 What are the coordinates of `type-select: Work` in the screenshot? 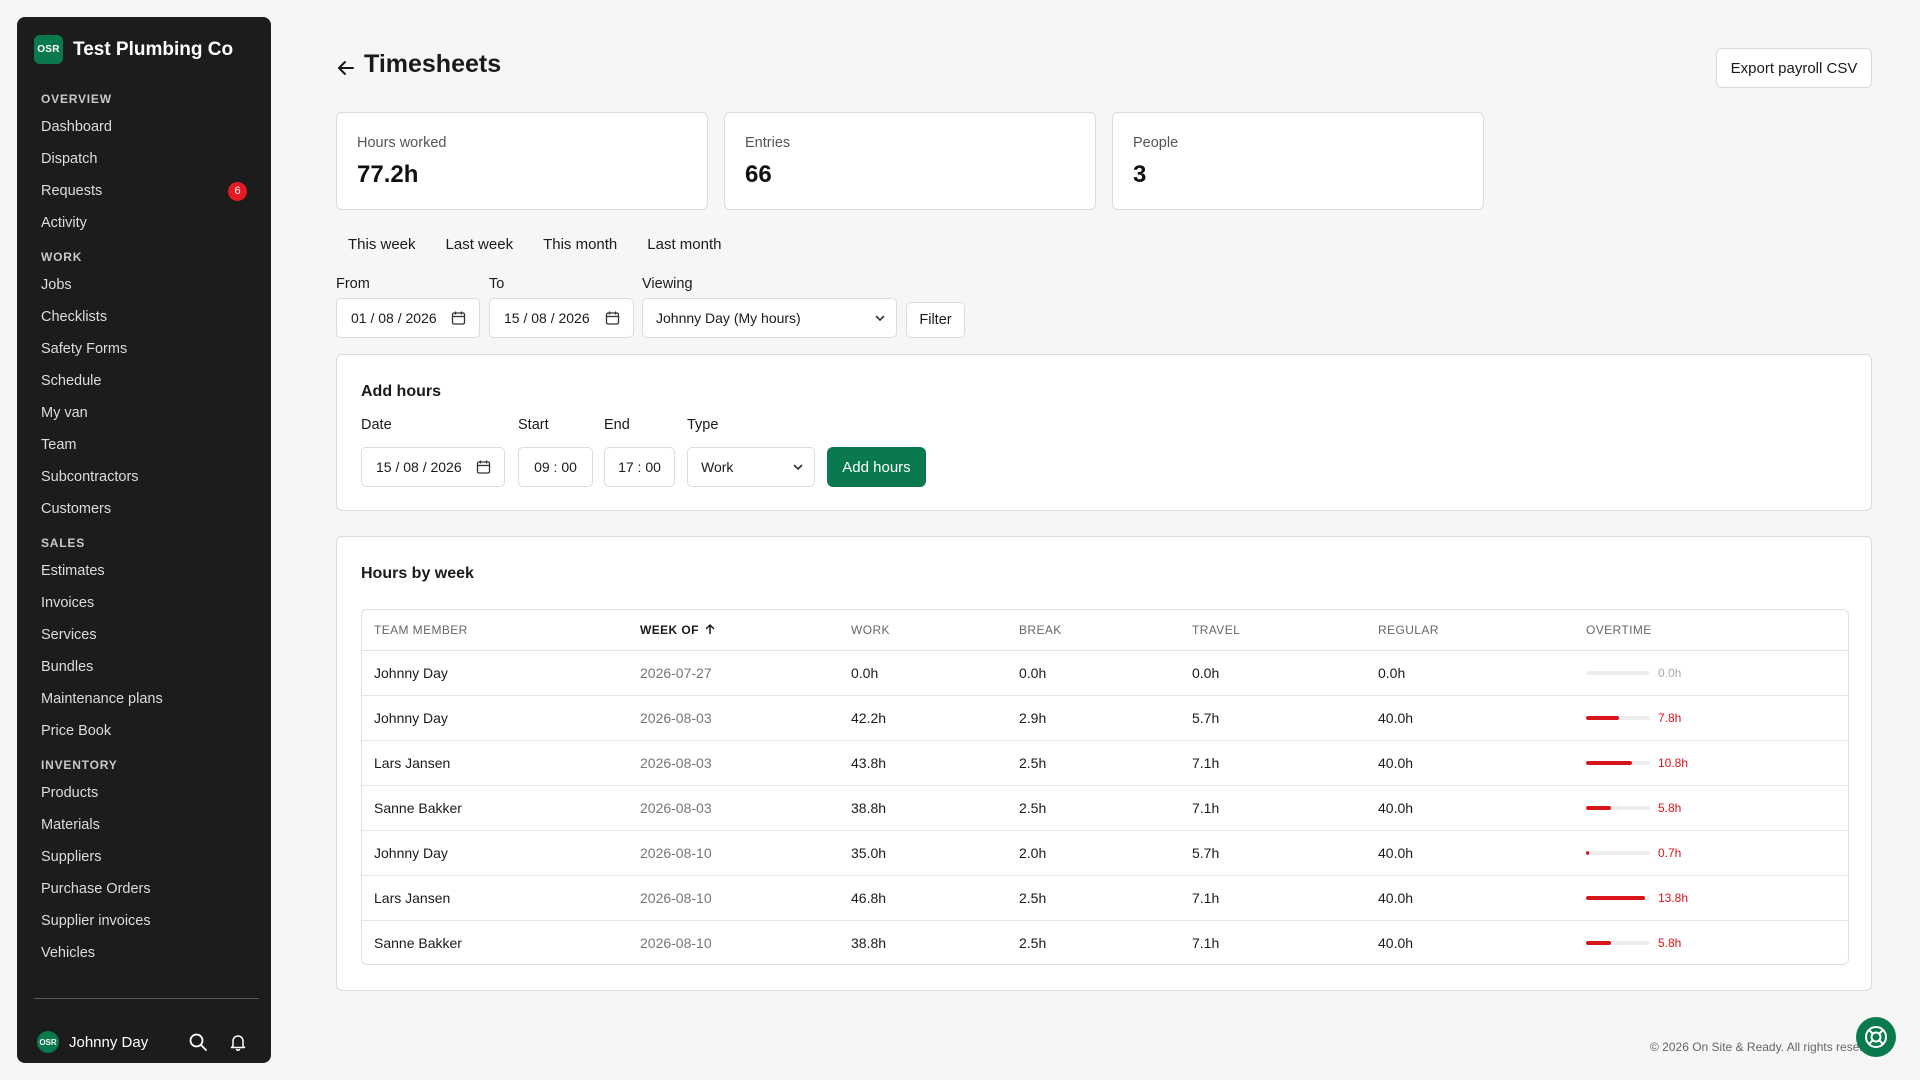 It's located at (751, 467).